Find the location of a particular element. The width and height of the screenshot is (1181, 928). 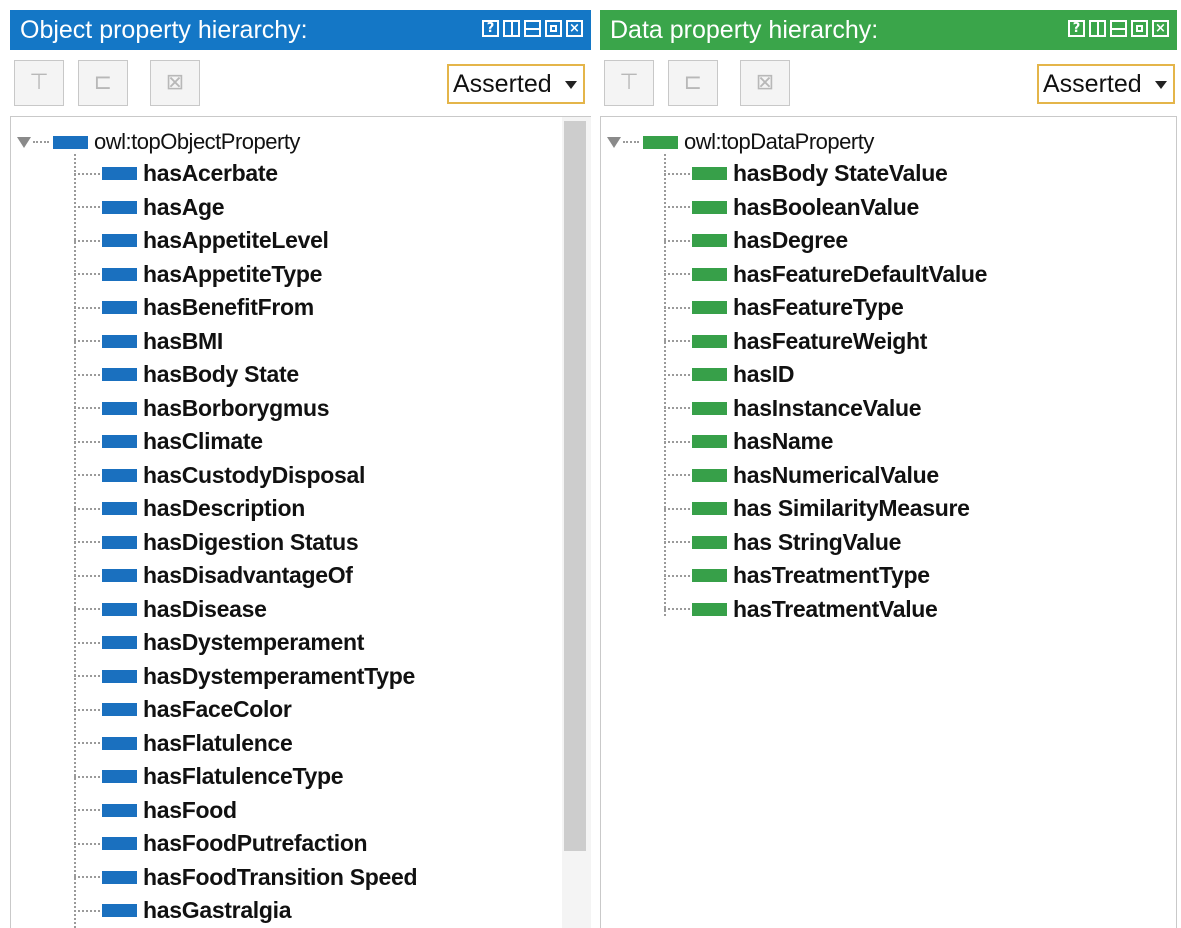

tree-item: hasAge is located at coordinates (245, 208).